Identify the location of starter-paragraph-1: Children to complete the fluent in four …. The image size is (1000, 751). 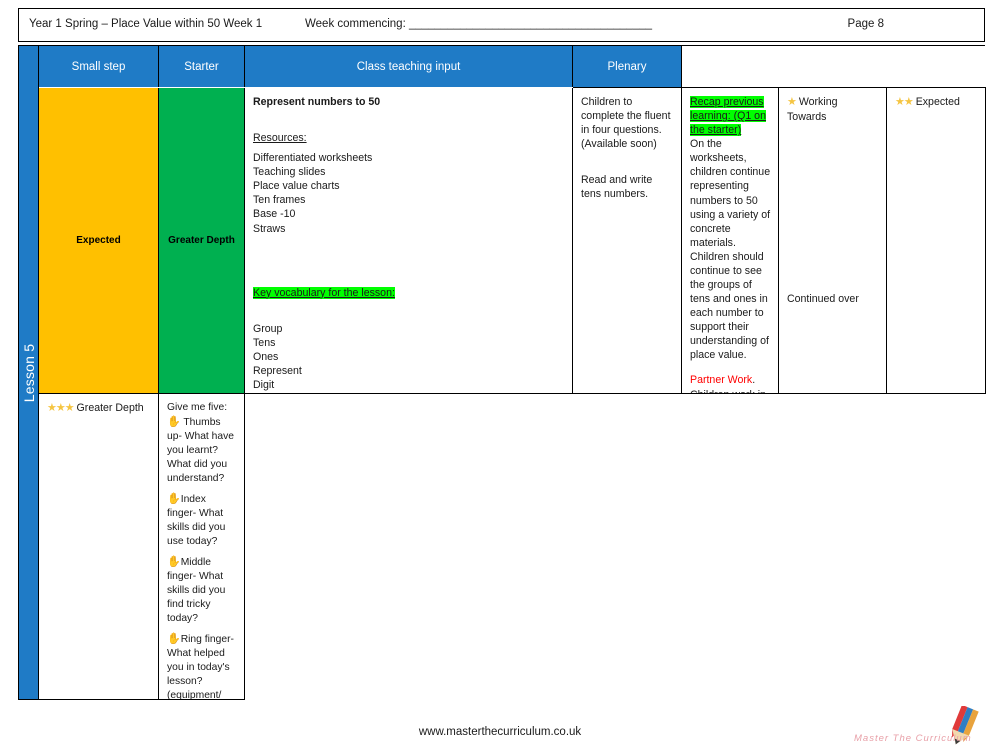
(626, 123).